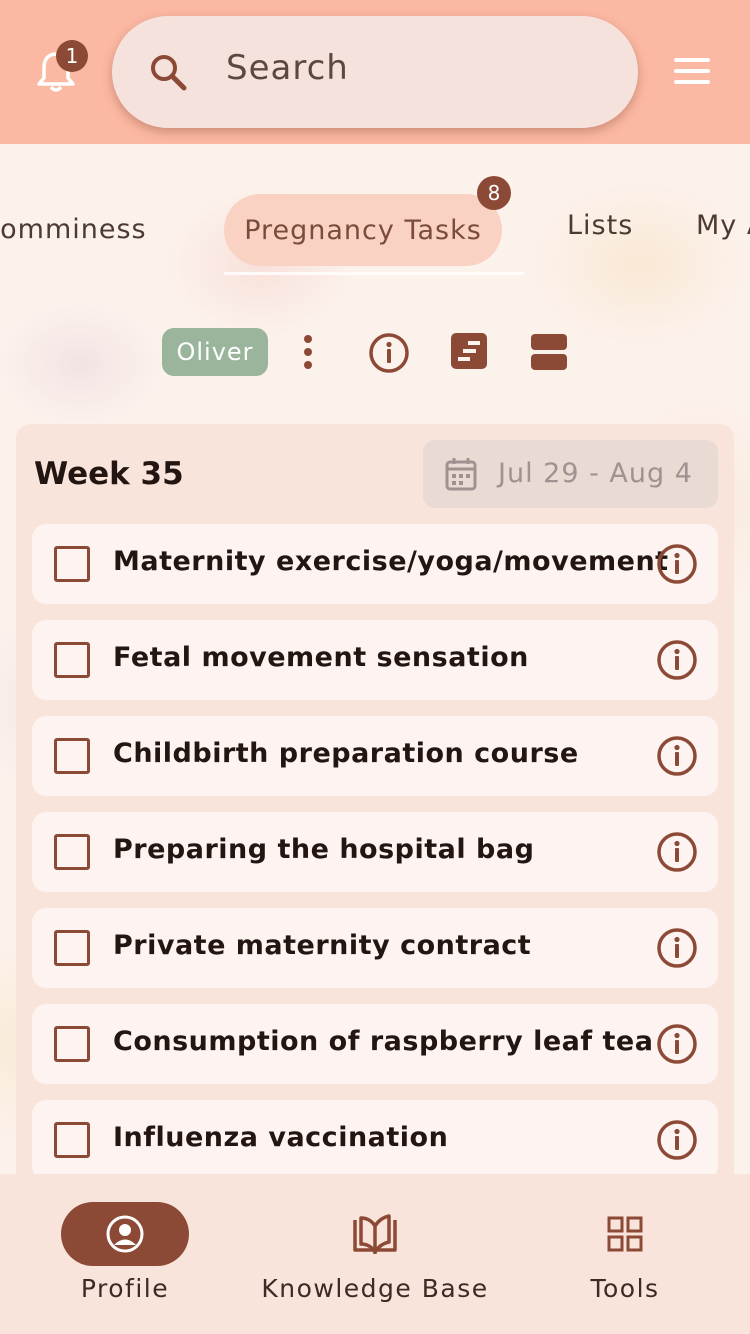  What do you see at coordinates (625, 1234) in the screenshot?
I see `grid-icon` at bounding box center [625, 1234].